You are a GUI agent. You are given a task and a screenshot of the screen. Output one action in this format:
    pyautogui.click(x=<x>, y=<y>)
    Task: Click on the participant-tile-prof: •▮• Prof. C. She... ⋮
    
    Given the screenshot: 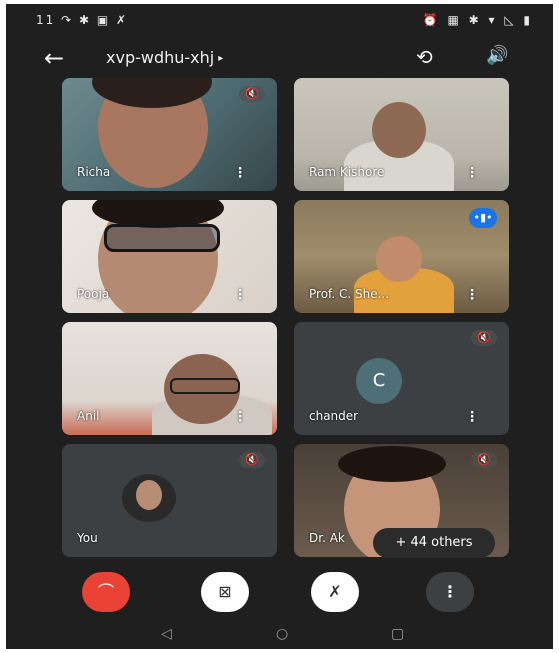 What is the action you would take?
    pyautogui.click(x=401, y=256)
    